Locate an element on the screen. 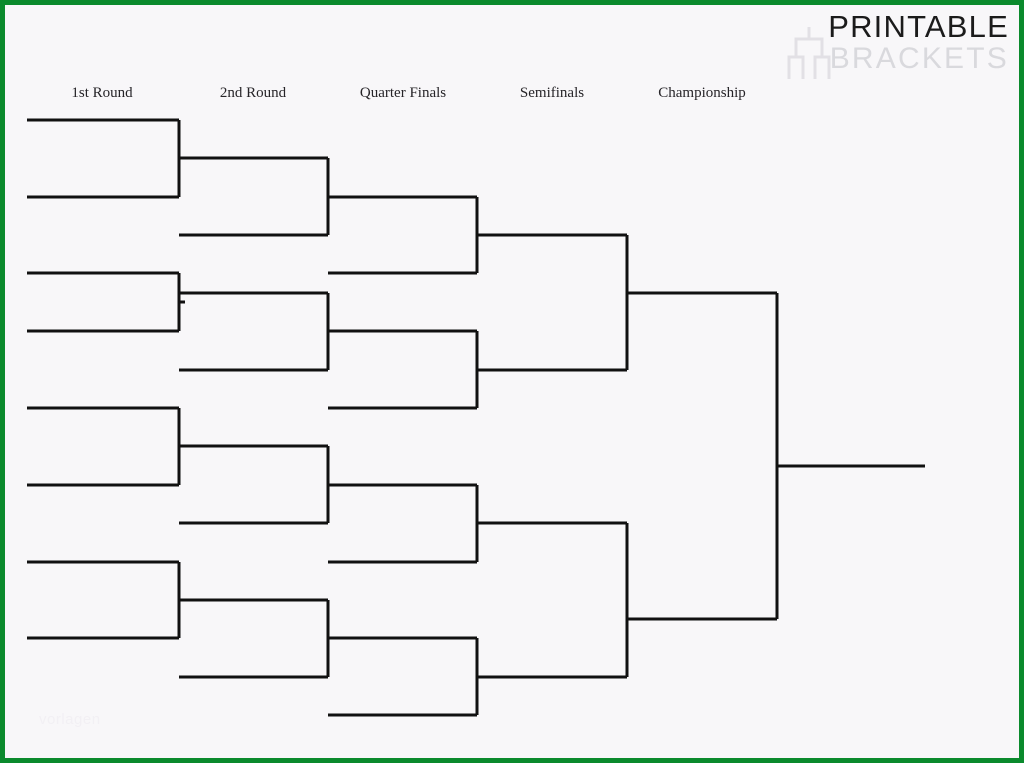  watermark: vorlagen is located at coordinates (70, 719).